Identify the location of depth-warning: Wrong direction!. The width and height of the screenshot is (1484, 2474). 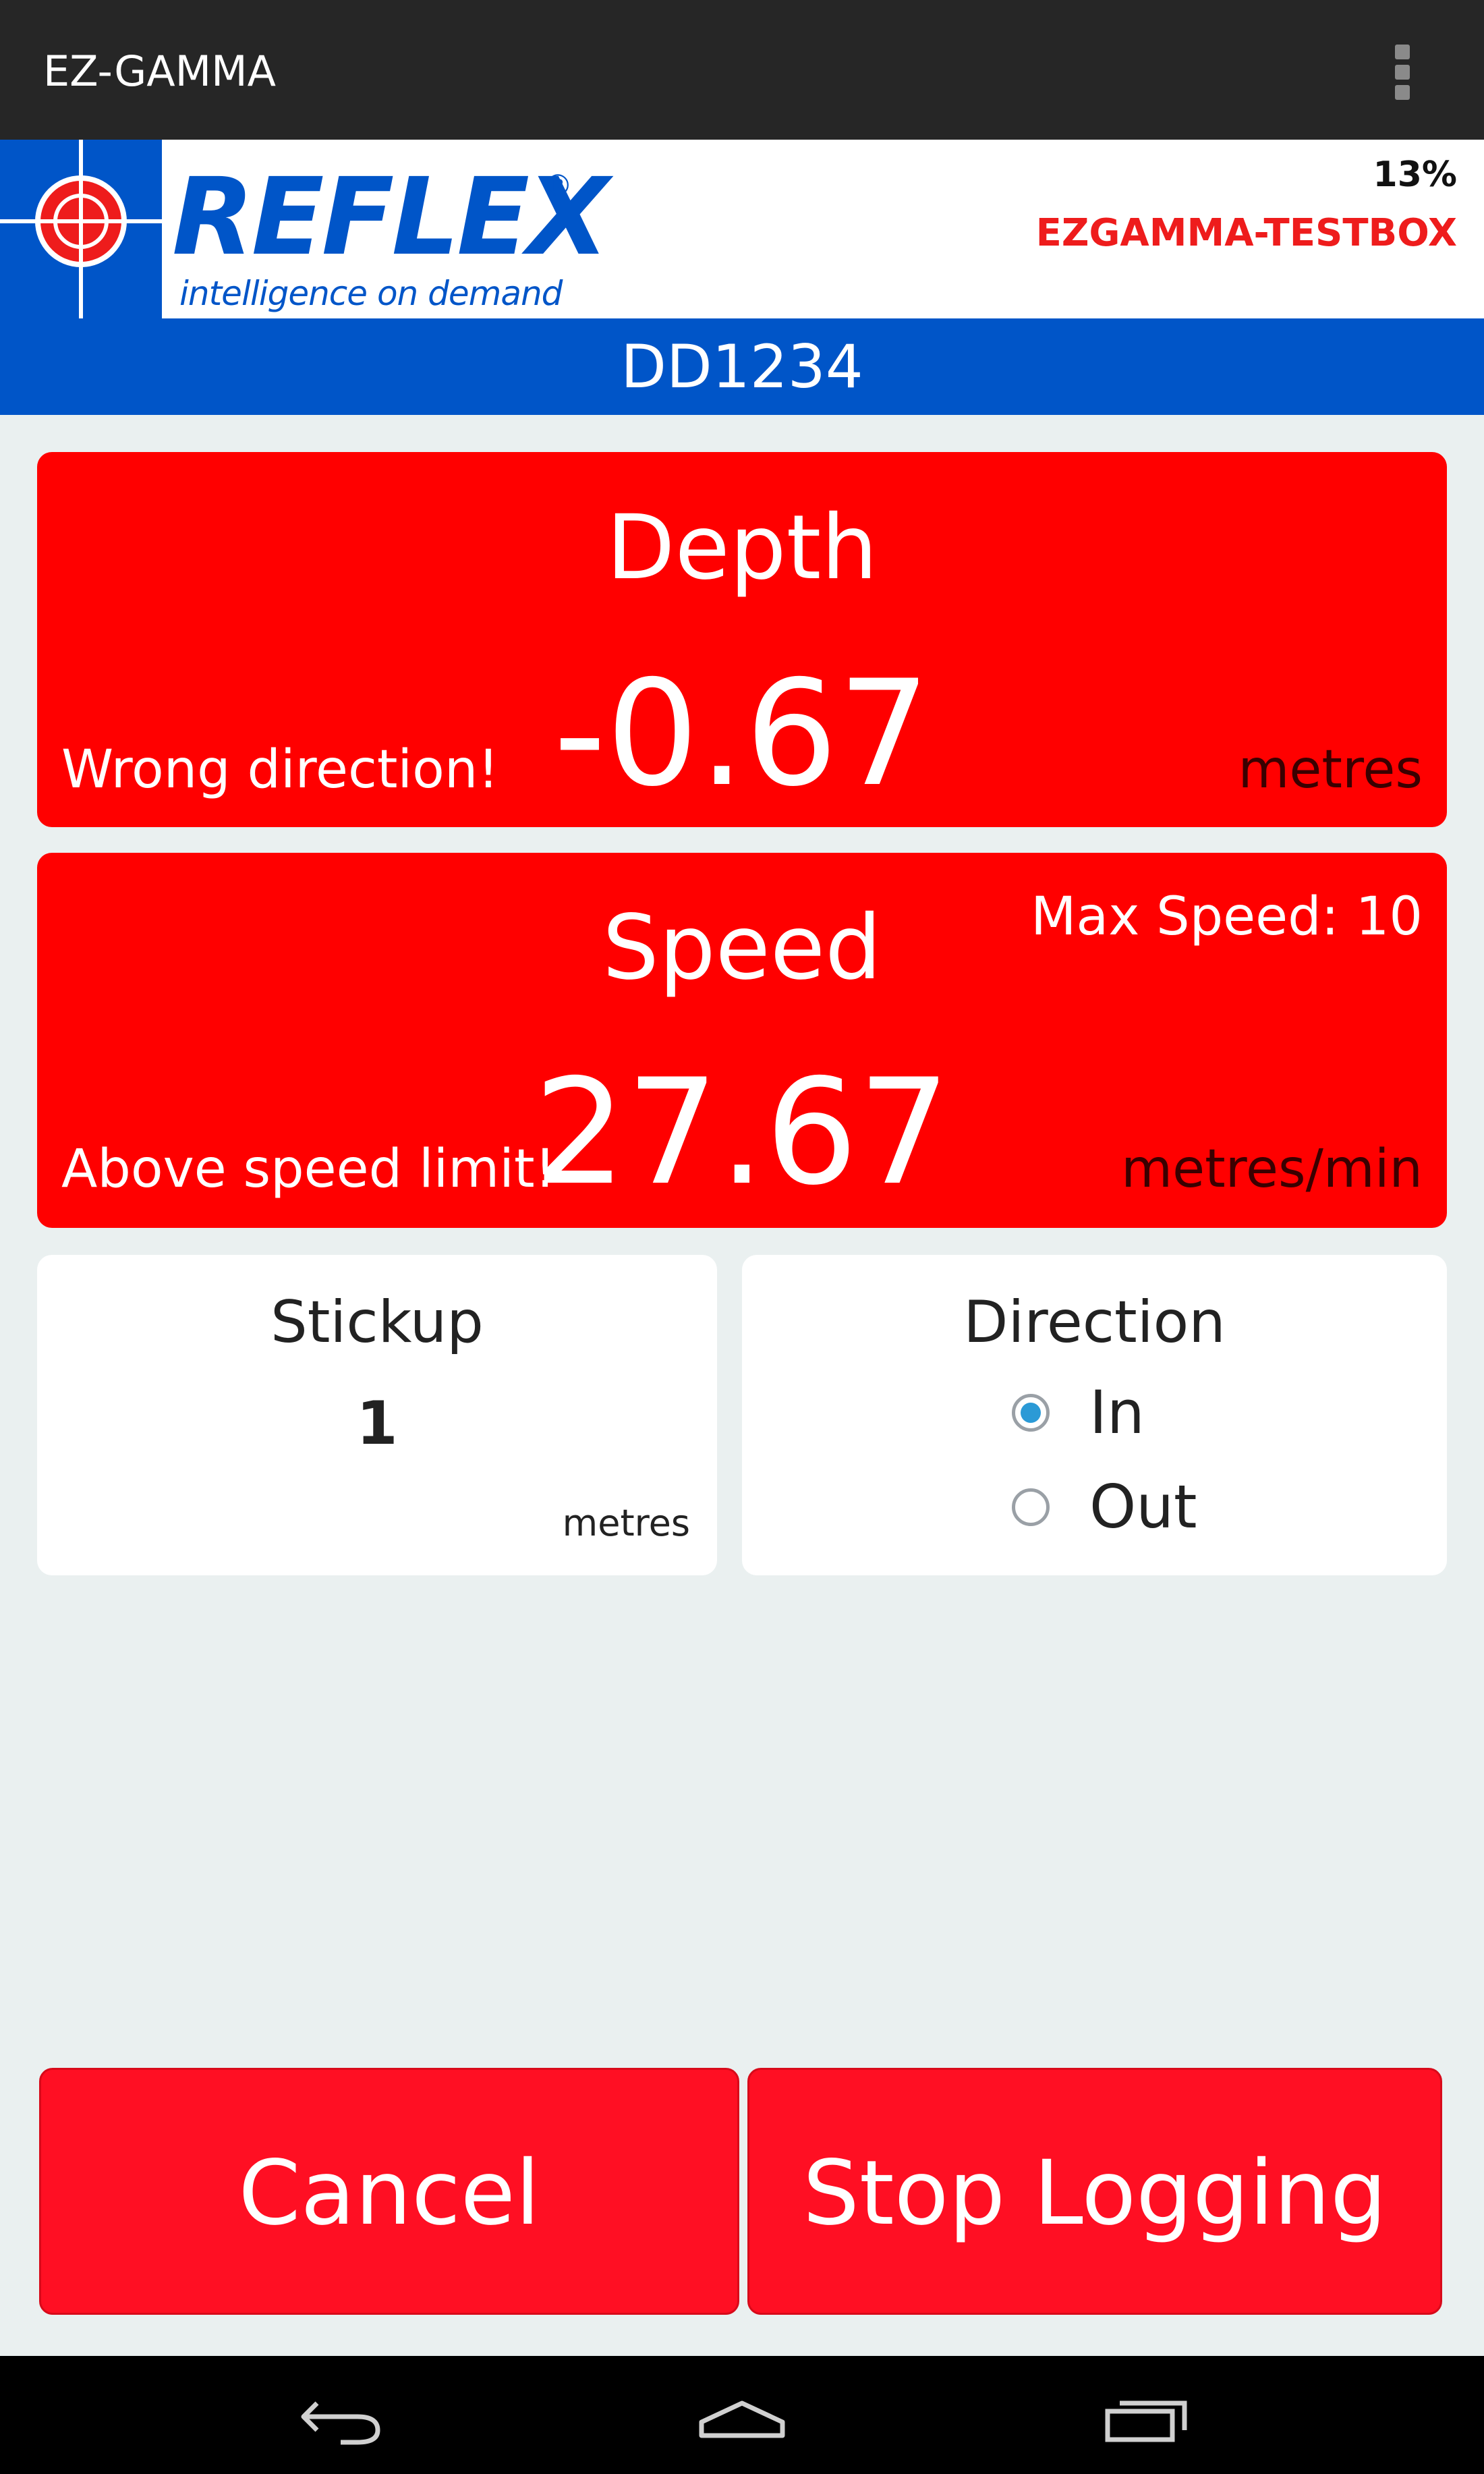
(280, 769).